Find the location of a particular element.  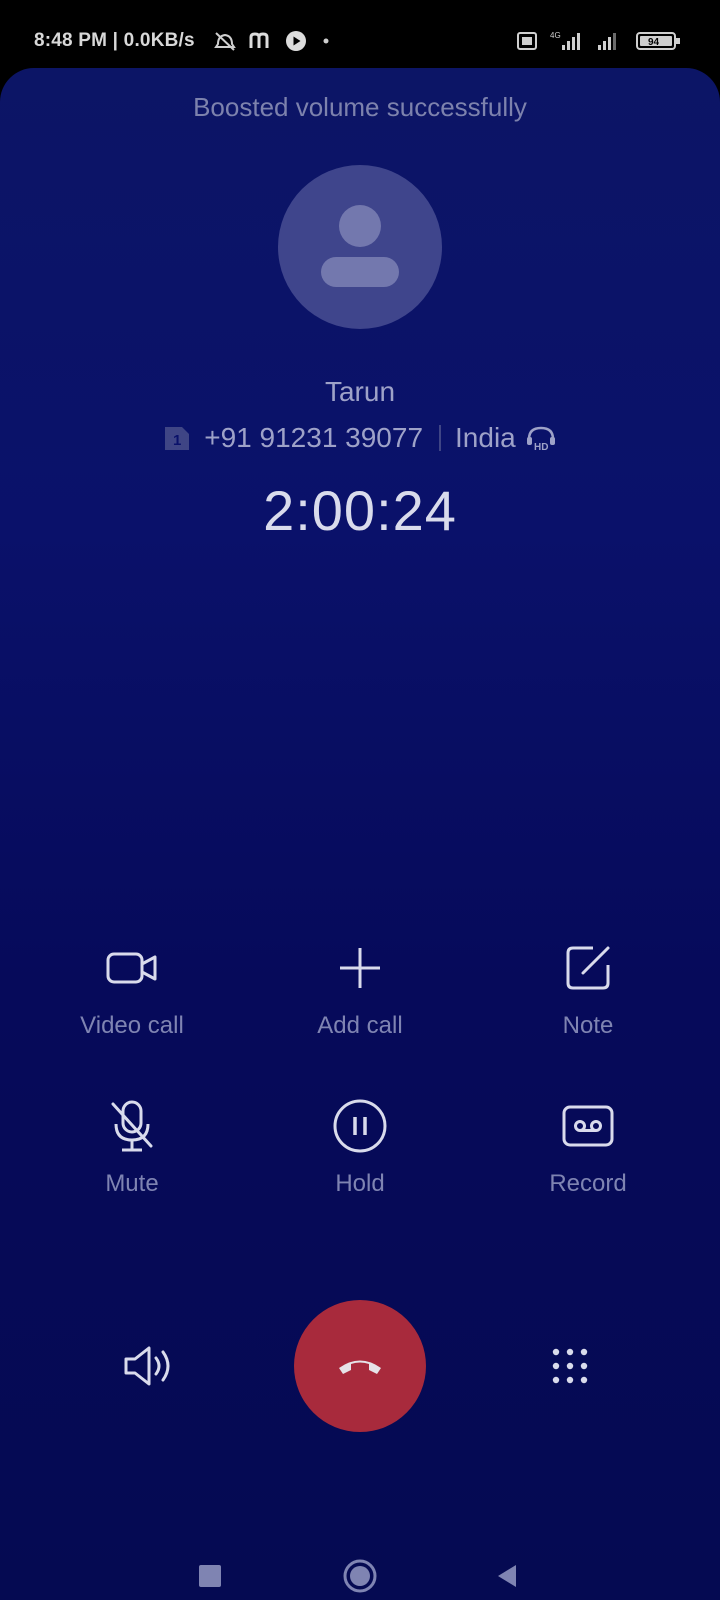

video-call-button: Video call is located at coordinates (132, 990).